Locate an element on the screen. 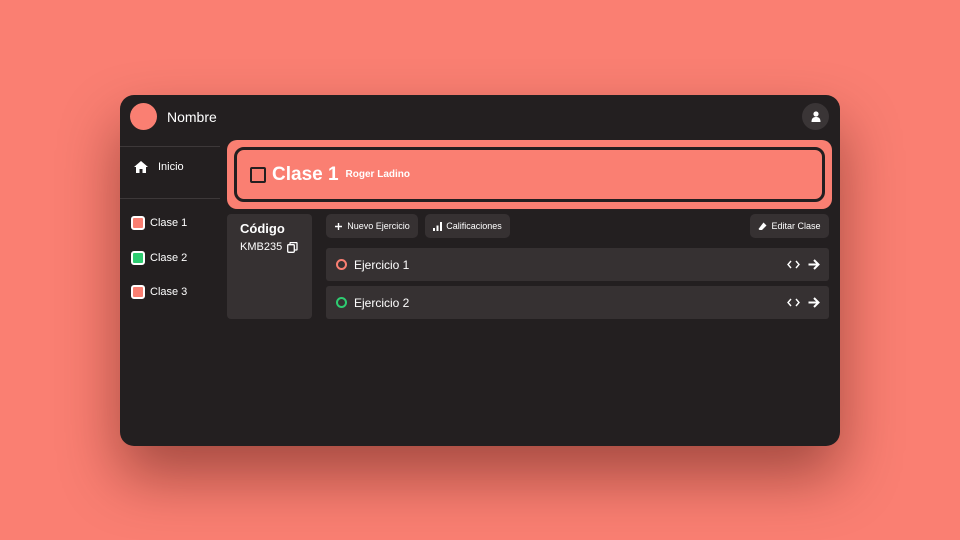 This screenshot has height=540, width=960. app-title: Nombre is located at coordinates (192, 117).